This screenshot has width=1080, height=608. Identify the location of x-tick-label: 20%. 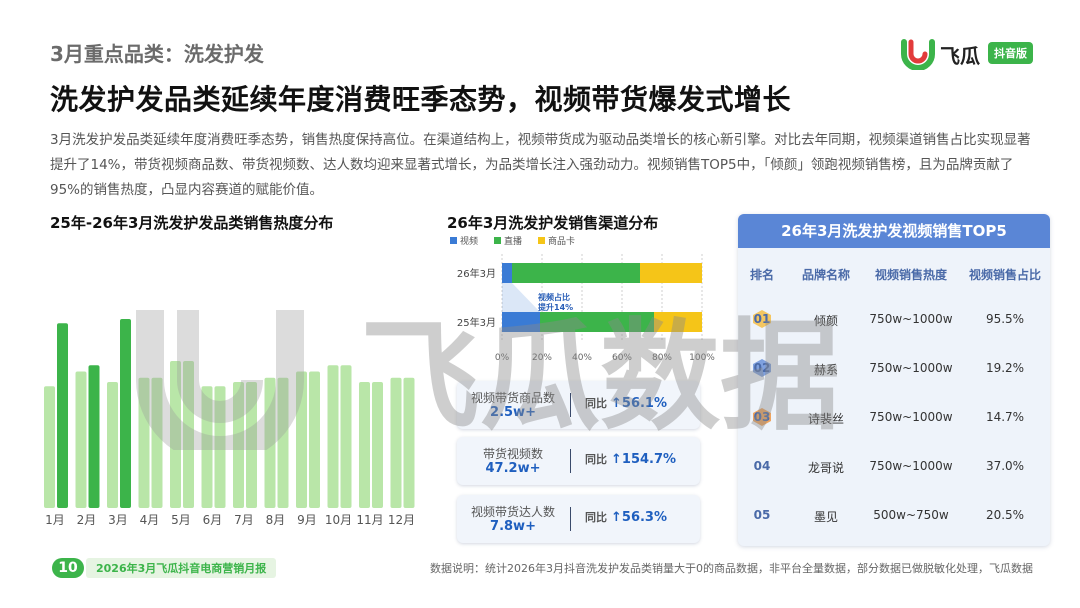
(542, 358).